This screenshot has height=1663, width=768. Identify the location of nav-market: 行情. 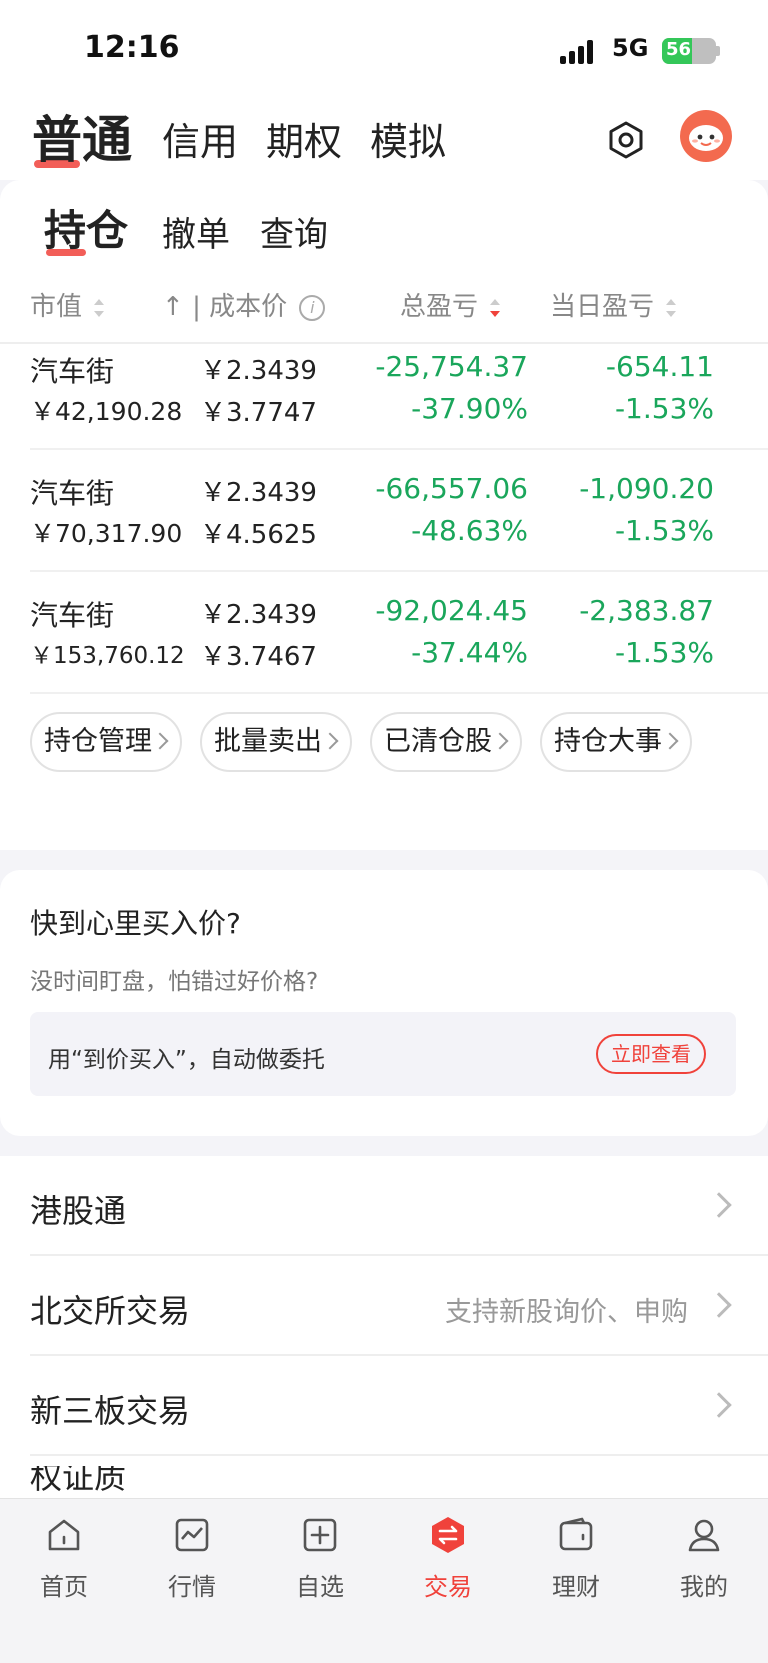
(192, 1565).